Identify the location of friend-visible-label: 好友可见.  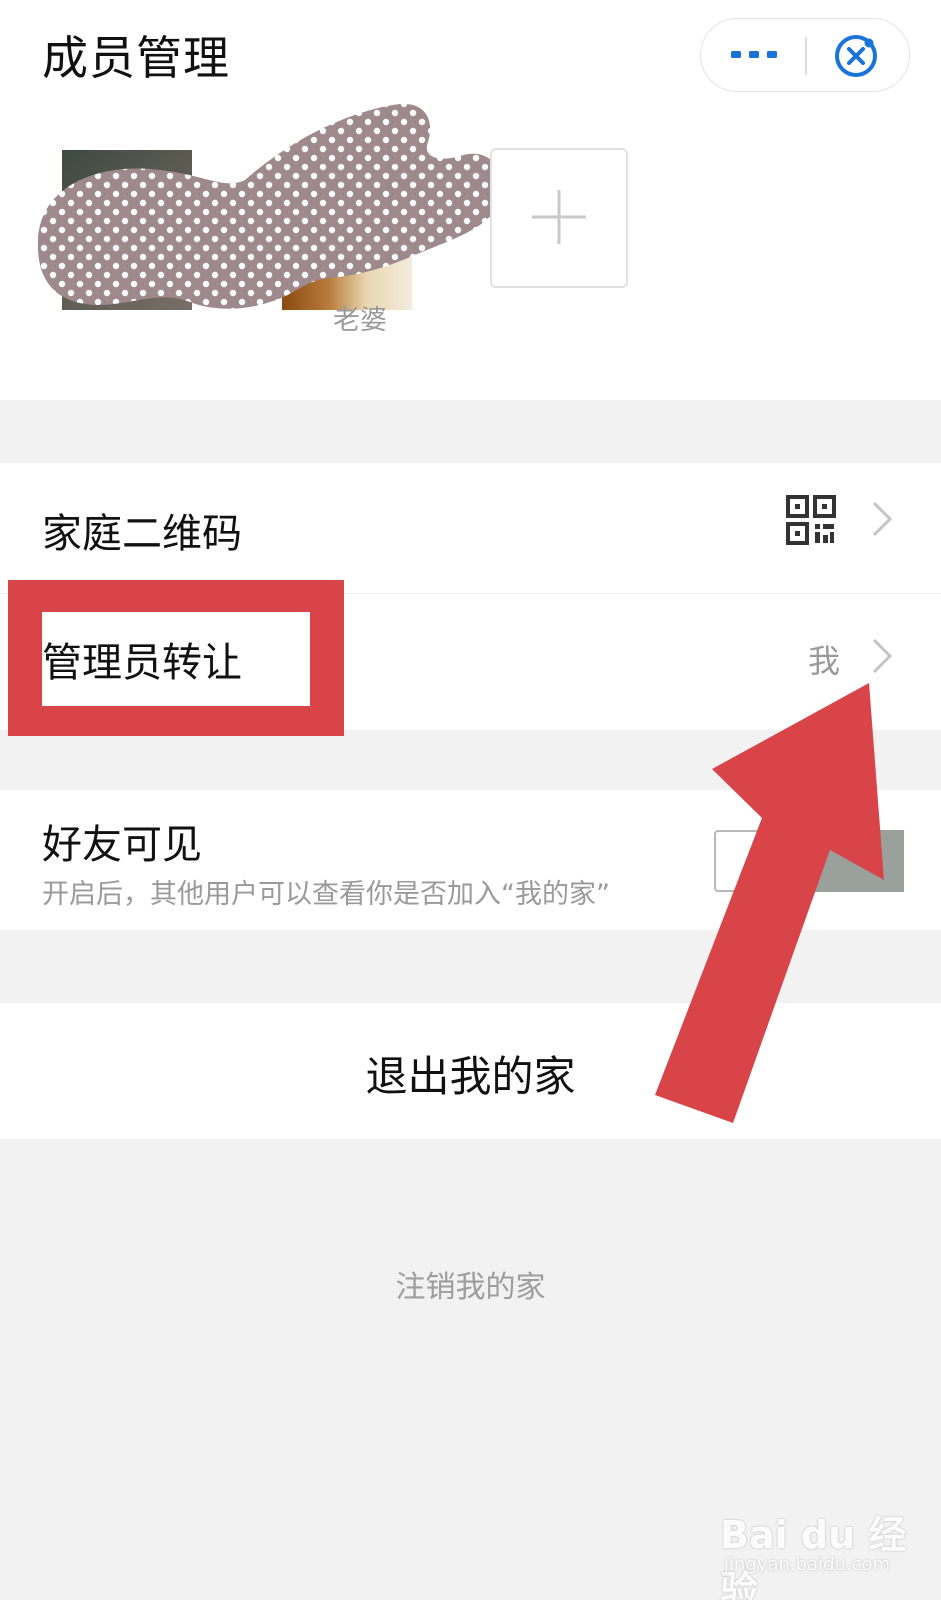
(122, 845).